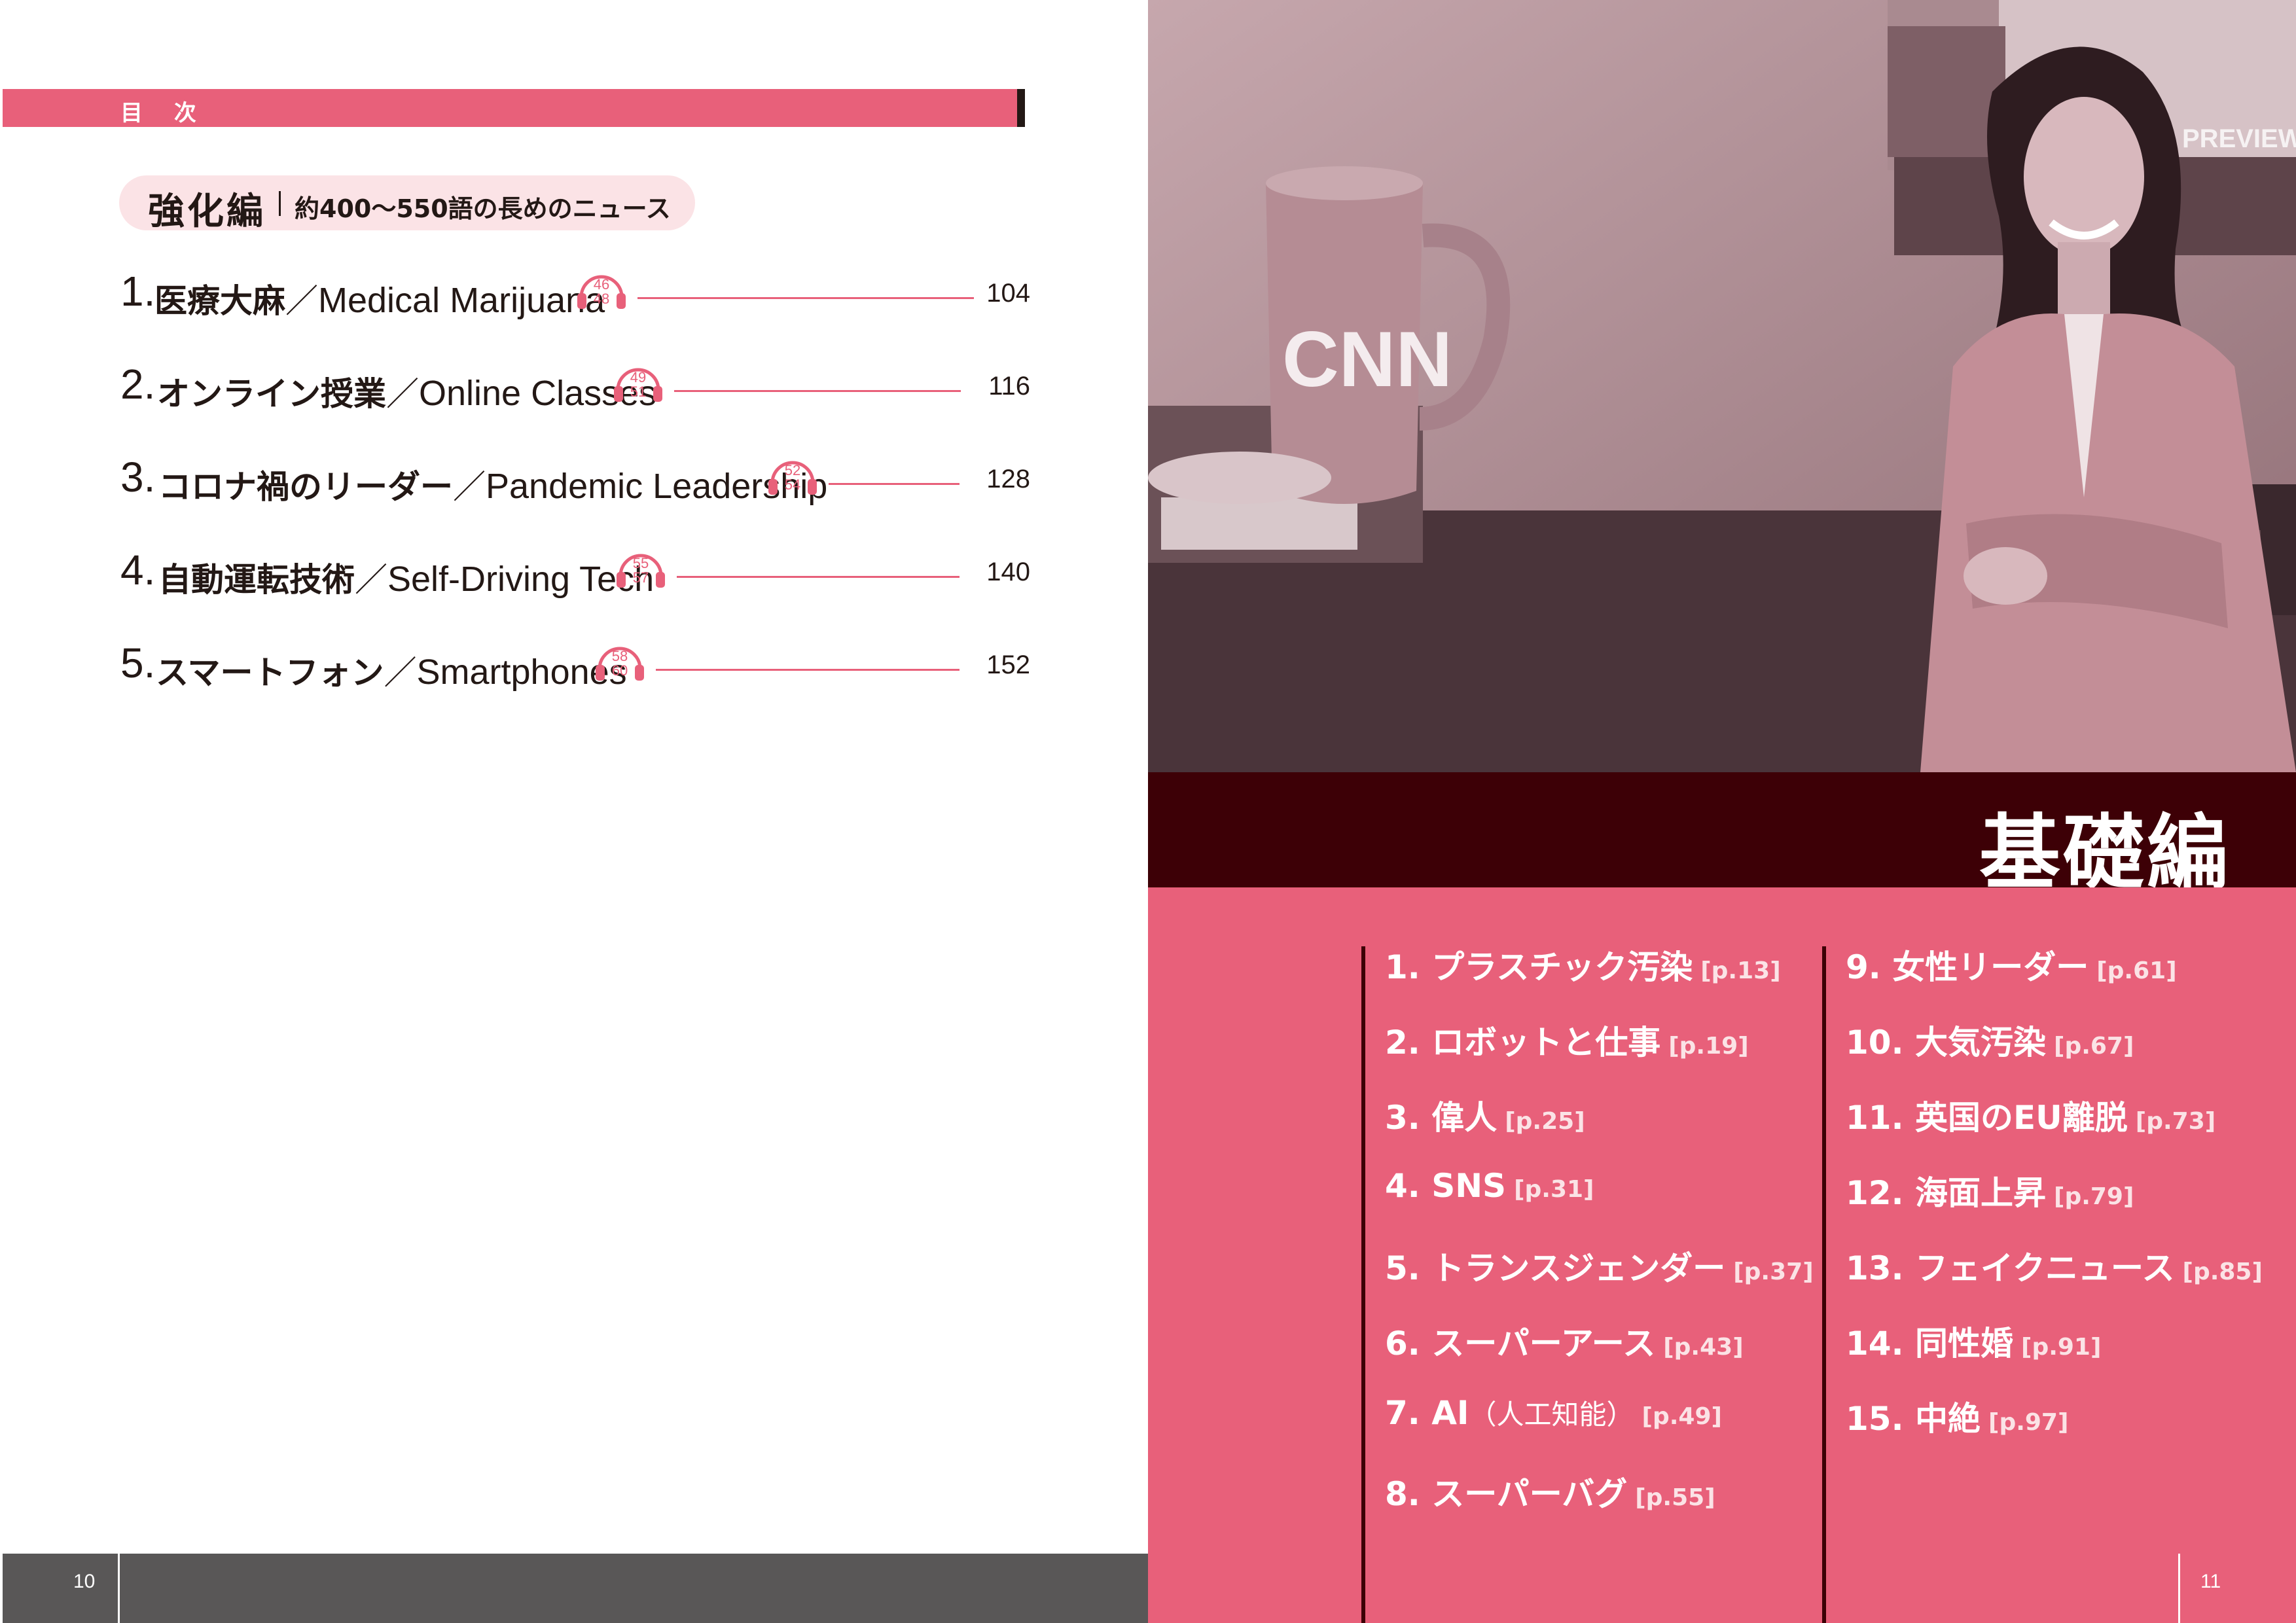 This screenshot has height=1623, width=2296. Describe the element at coordinates (493, 486) in the screenshot. I see `toc-entry-title: コロナ禍のリーダー／Pandemic Leadership` at that location.